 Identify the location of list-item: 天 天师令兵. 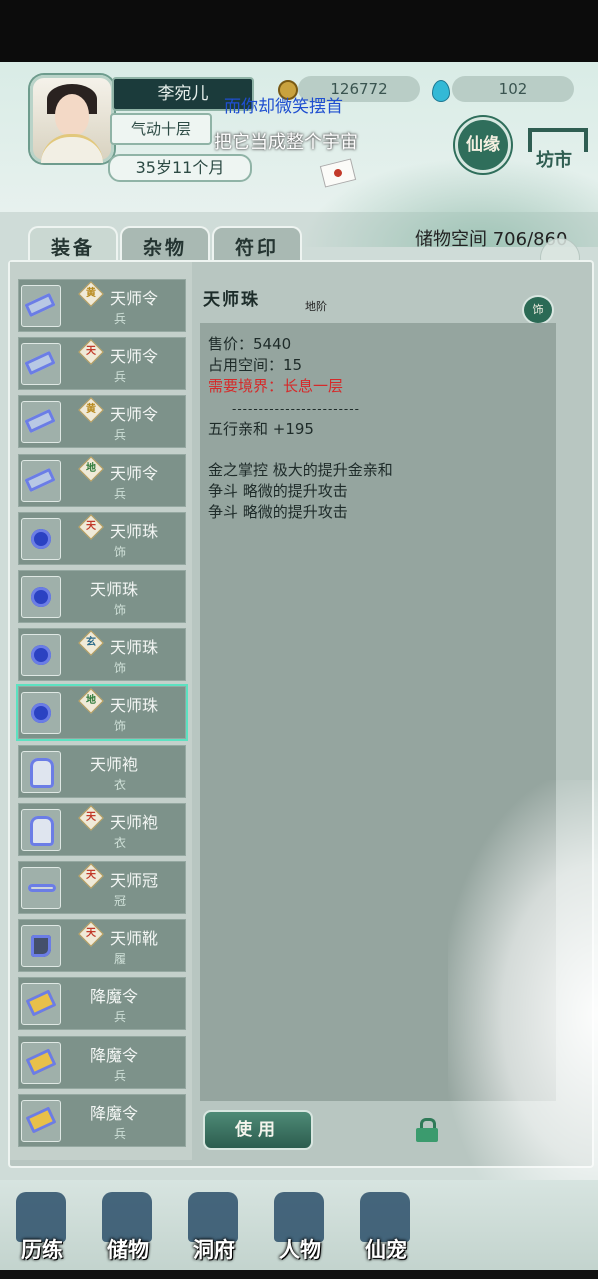
(102, 364).